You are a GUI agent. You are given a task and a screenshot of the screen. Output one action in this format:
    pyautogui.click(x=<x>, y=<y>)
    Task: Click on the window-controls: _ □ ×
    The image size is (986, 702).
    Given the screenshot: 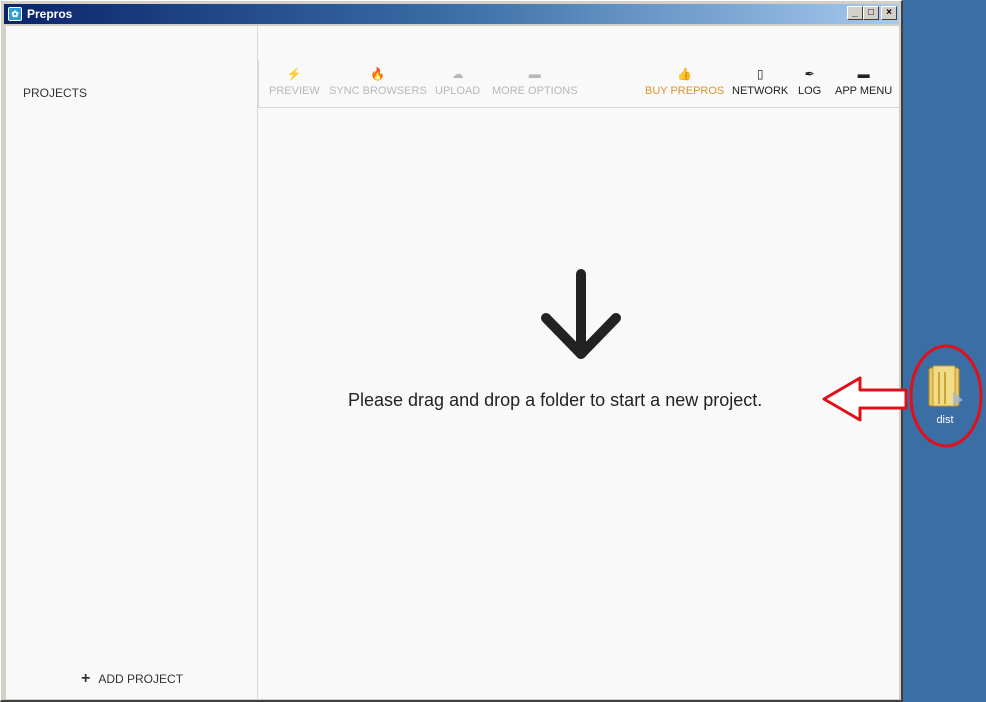 What is the action you would take?
    pyautogui.click(x=872, y=13)
    